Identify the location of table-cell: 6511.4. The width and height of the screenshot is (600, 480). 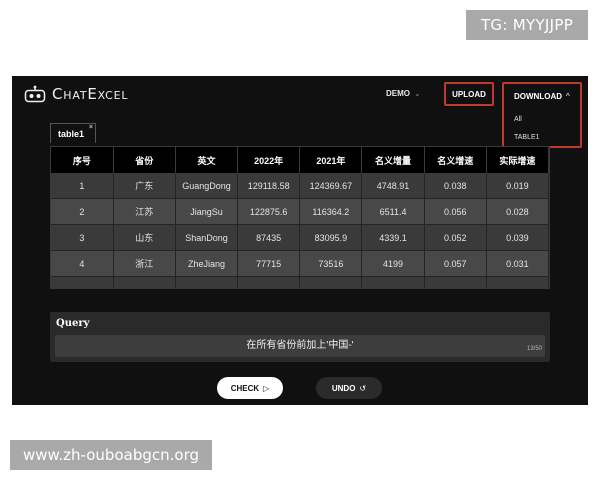
(393, 211).